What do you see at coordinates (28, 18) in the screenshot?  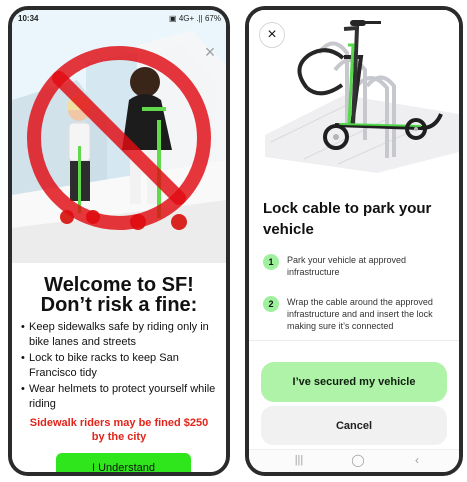 I see `status-time: 10:34` at bounding box center [28, 18].